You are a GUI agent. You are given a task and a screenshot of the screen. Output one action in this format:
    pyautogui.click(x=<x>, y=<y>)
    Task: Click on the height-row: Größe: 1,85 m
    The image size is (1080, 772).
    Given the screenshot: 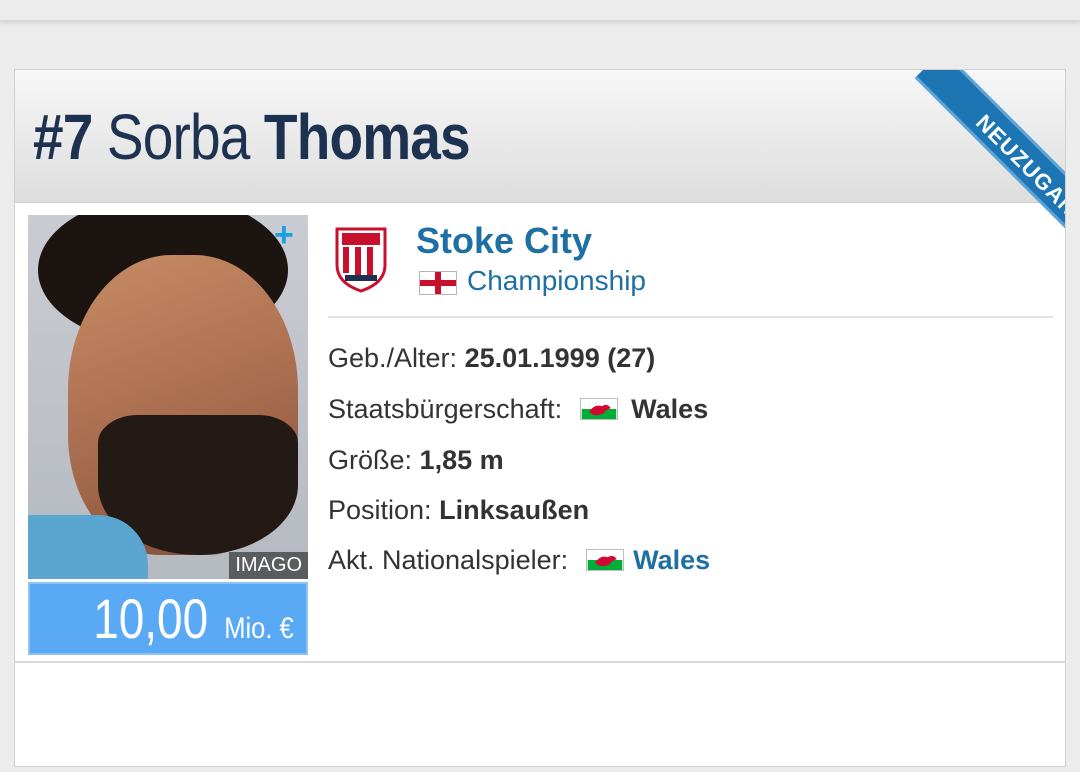 What is the action you would take?
    pyautogui.click(x=416, y=460)
    